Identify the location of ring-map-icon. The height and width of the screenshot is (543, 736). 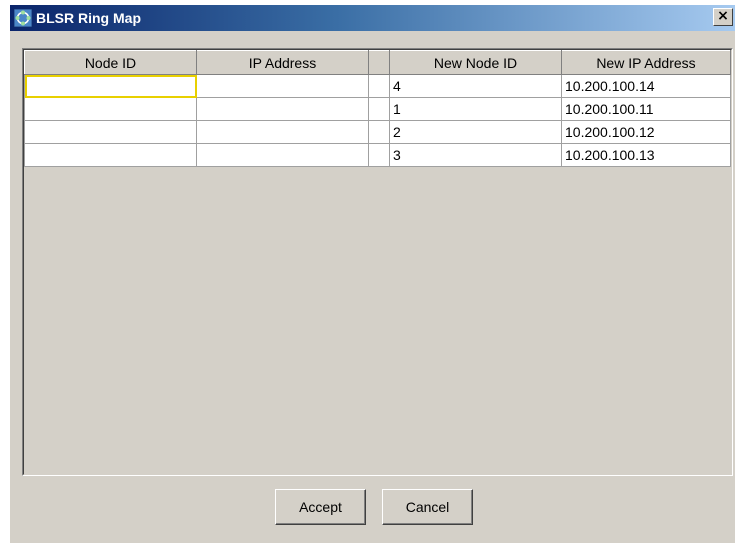
(23, 18).